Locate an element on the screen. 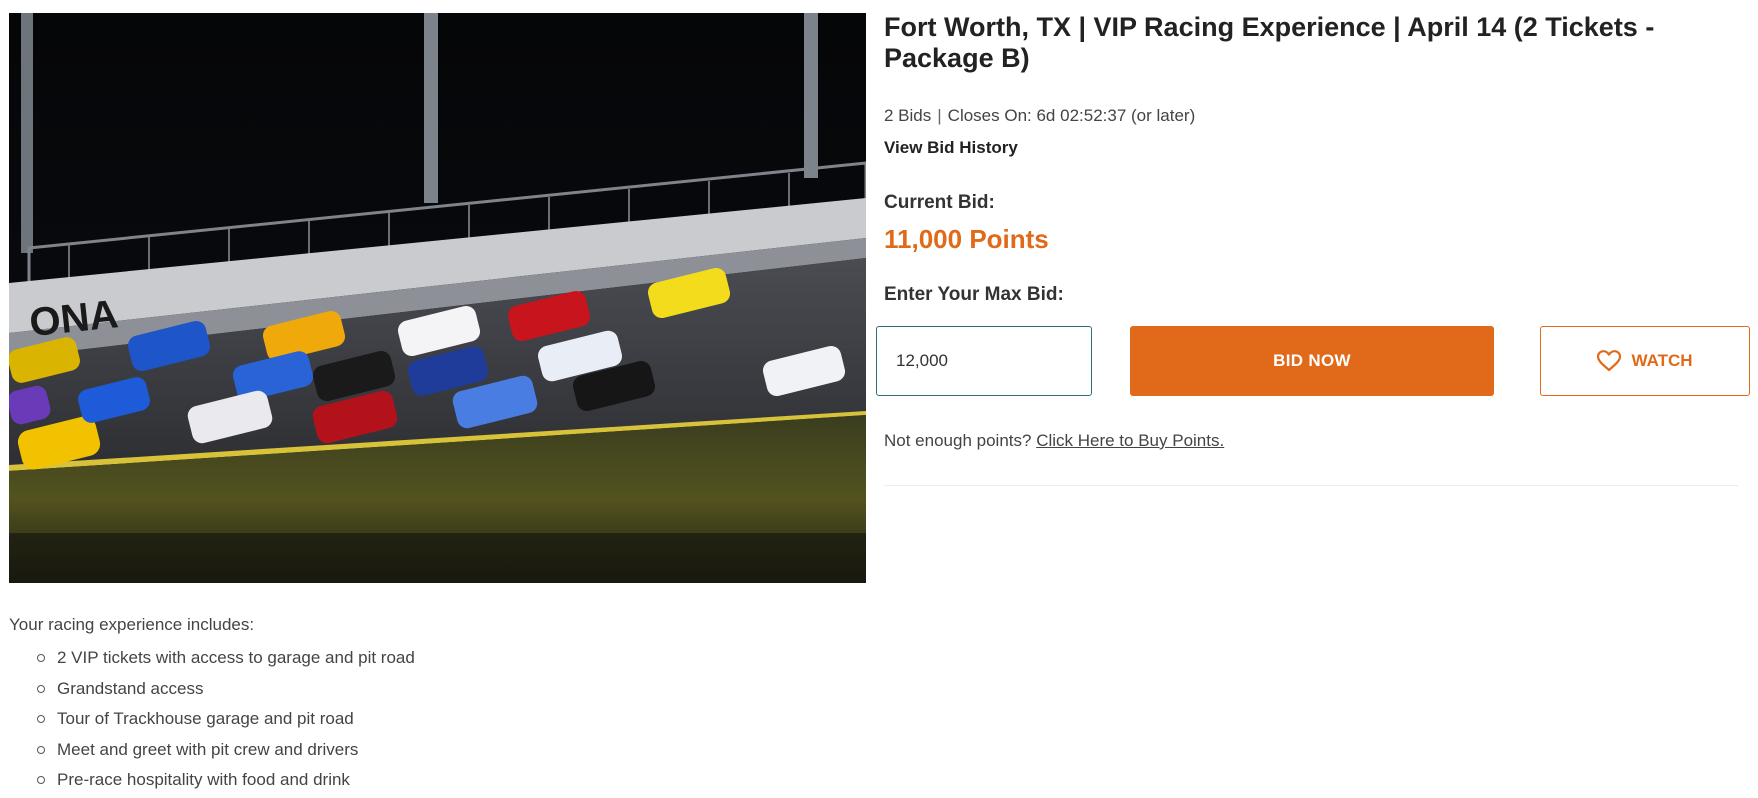 This screenshot has width=1758, height=798. description-intro: Your racing experience includes: is located at coordinates (132, 624).